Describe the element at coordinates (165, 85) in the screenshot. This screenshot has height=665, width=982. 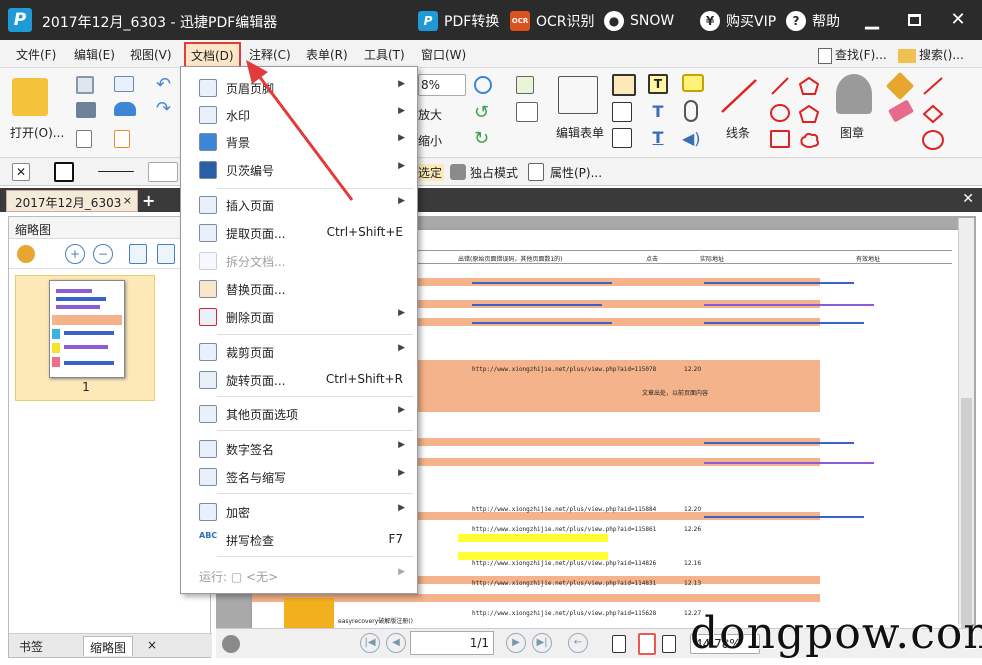
I see `undo-icon: ↶` at that location.